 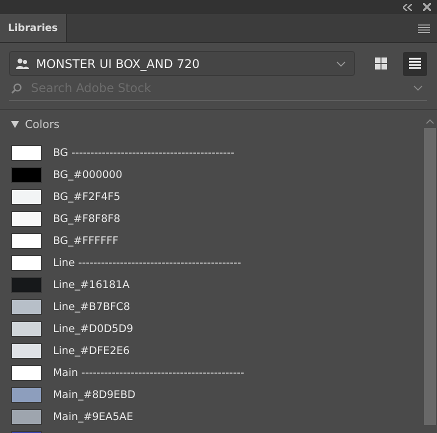 I want to click on color-label: BG_#F8F8F8, so click(x=86, y=219).